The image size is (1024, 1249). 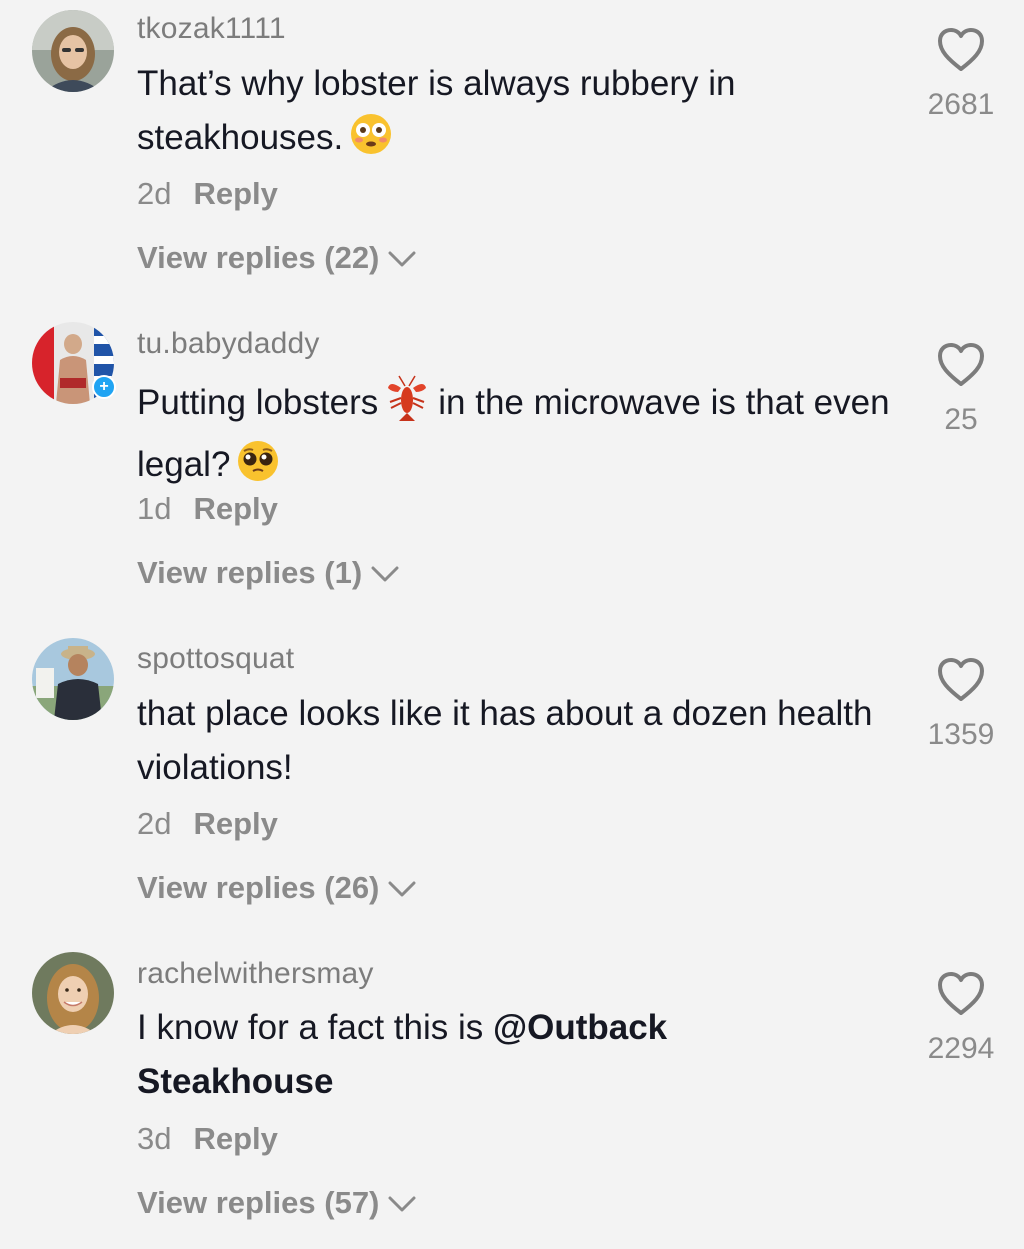 I want to click on comment-meta: 1d Reply, so click(x=207, y=509).